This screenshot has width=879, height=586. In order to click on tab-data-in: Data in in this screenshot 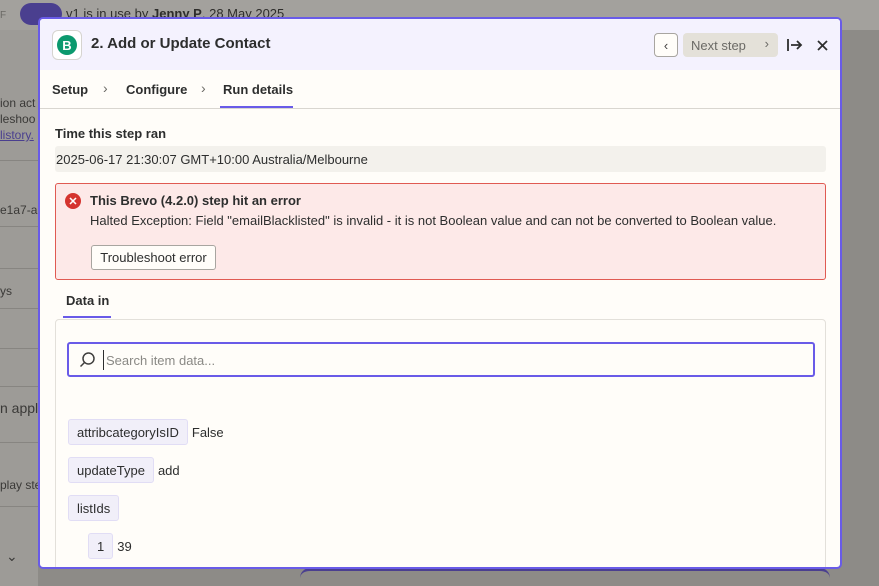, I will do `click(87, 300)`.